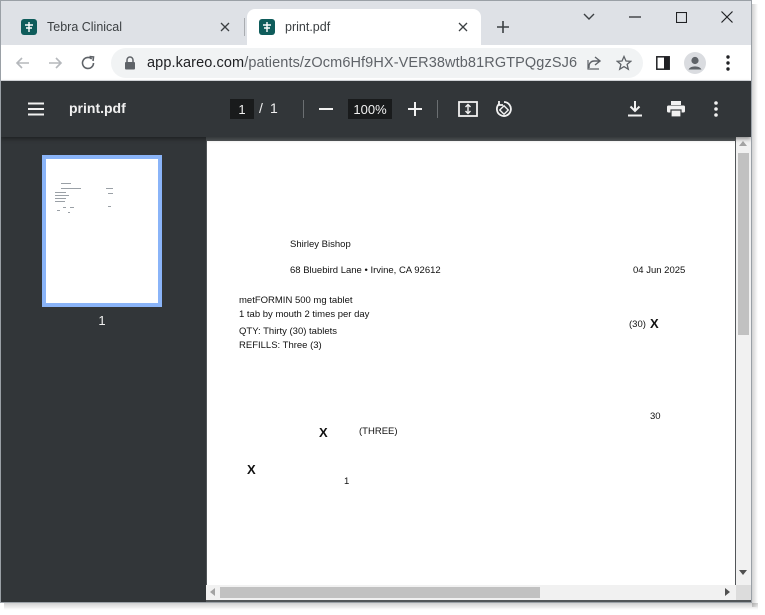 The width and height of the screenshot is (765, 615). I want to click on hamburger-menu-icon, so click(36, 109).